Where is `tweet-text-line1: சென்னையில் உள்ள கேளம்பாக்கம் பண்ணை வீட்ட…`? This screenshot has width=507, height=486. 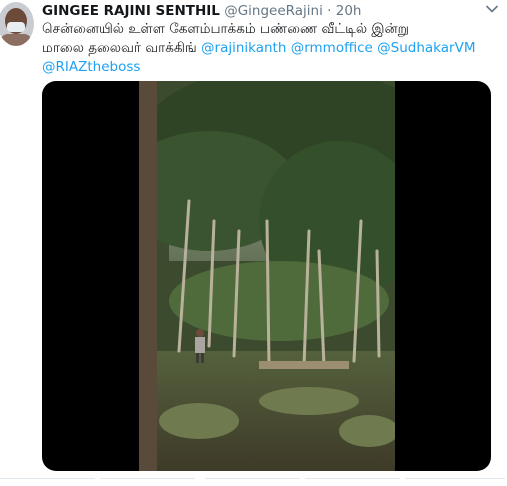 tweet-text-line1: சென்னையில் உள்ள கேளம்பாக்கம் பண்ணை வீட்ட… is located at coordinates (225, 29).